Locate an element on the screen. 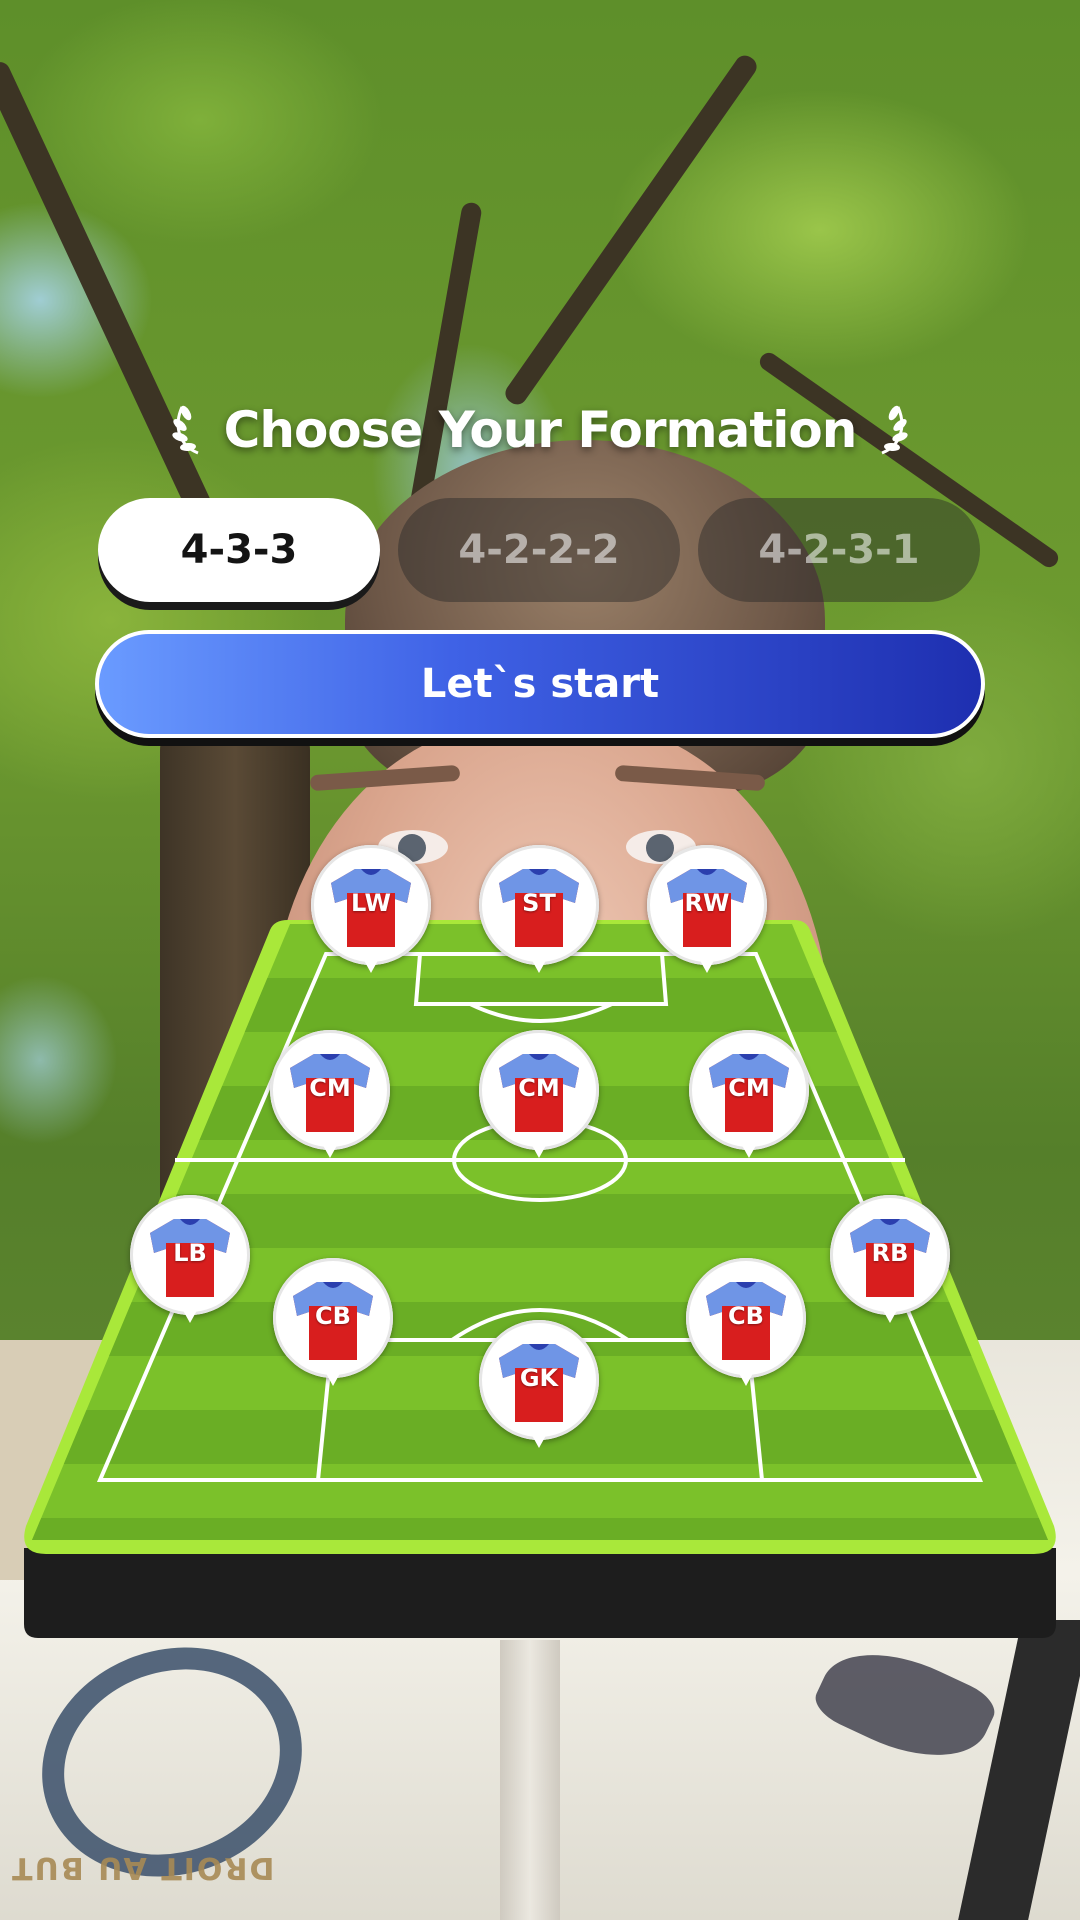  laurel-right-icon is located at coordinates (894, 430).